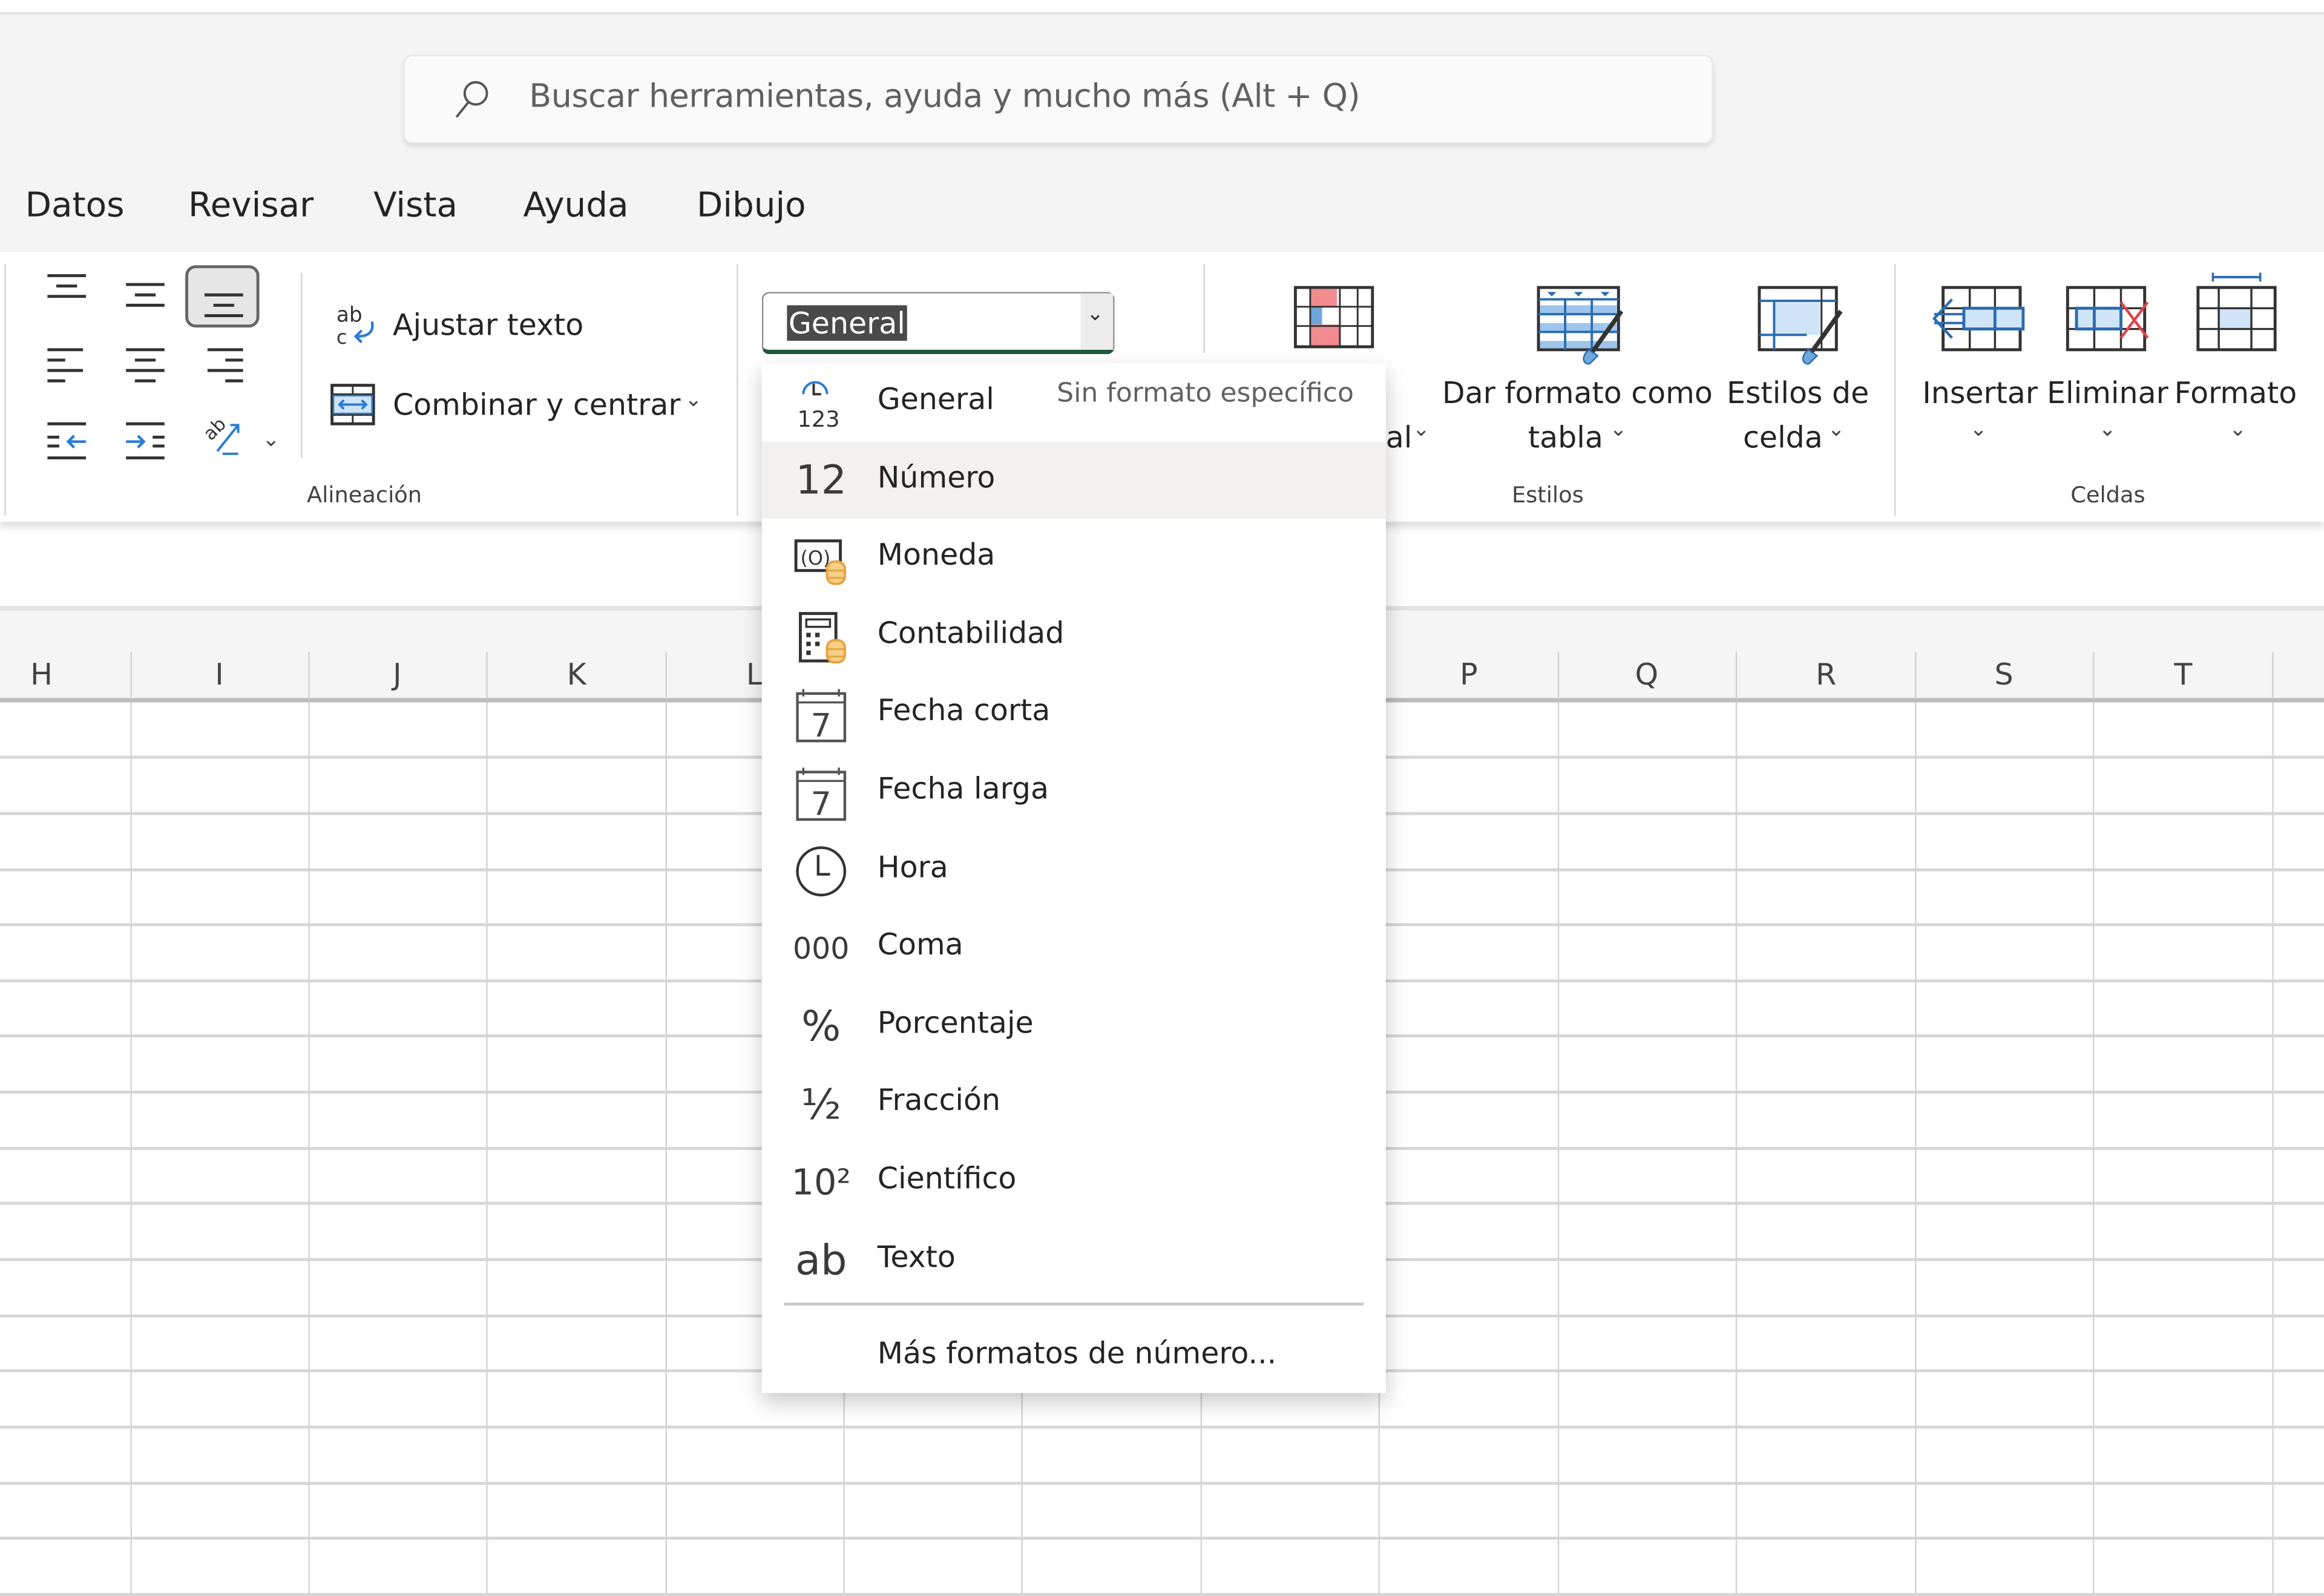 Image resolution: width=2324 pixels, height=1596 pixels. Describe the element at coordinates (1565, 437) in the screenshot. I see `format-as-table-label-line2: tabla` at that location.